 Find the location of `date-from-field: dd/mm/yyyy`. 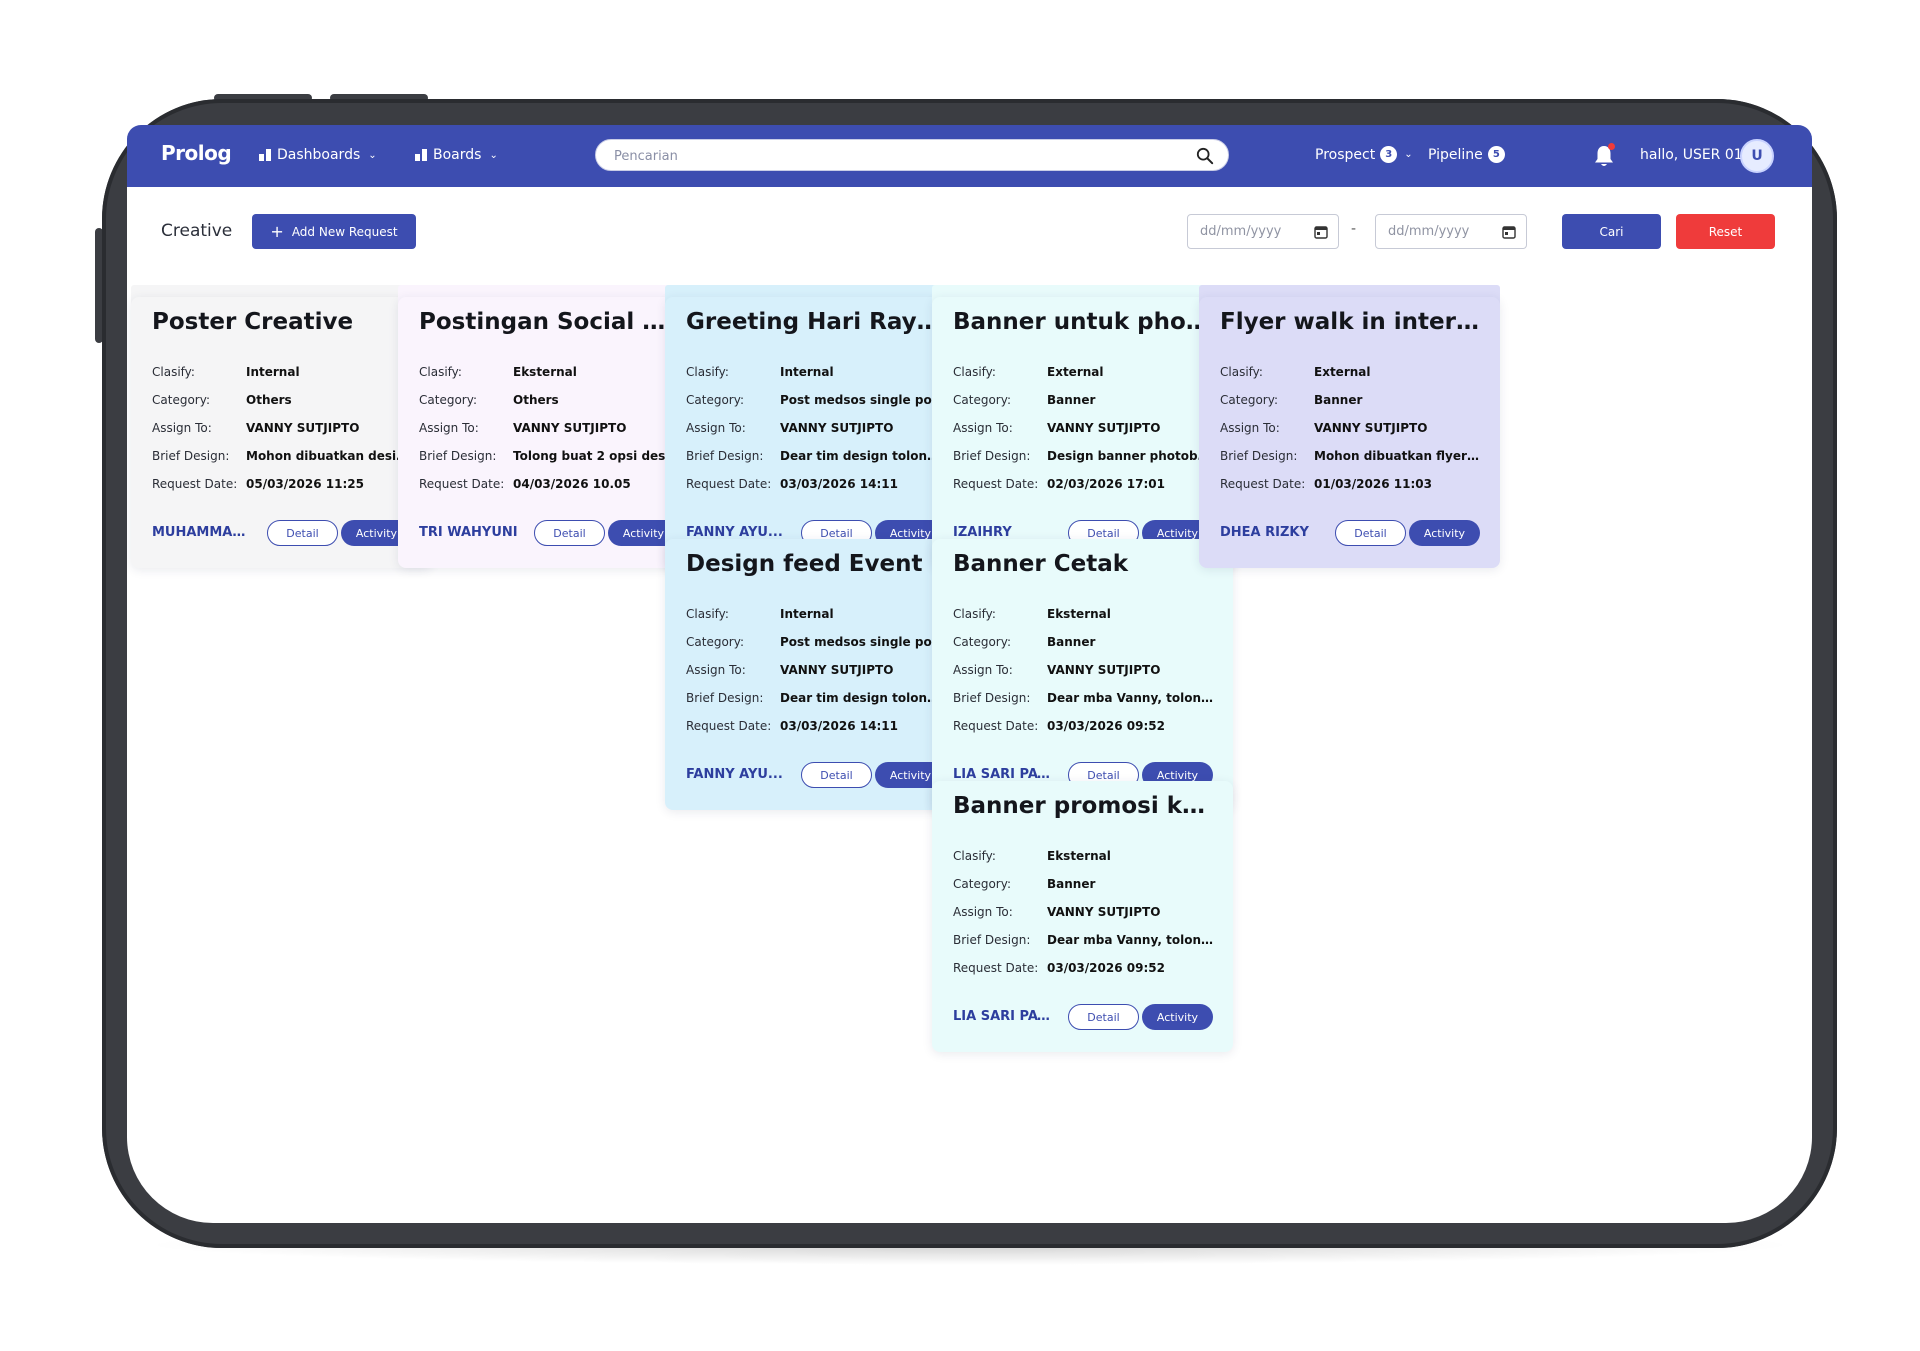

date-from-field: dd/mm/yyyy is located at coordinates (1263, 231).